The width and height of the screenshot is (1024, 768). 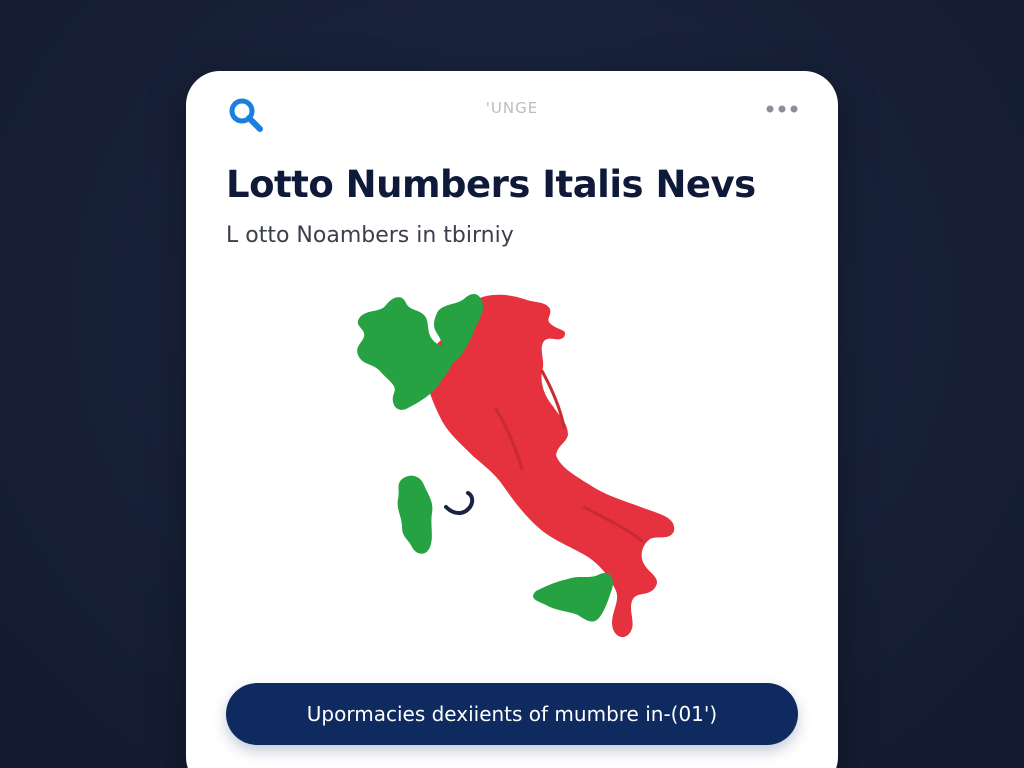 I want to click on cta-button: Upormacies dexiients of mumbre in-(01'), so click(x=512, y=714).